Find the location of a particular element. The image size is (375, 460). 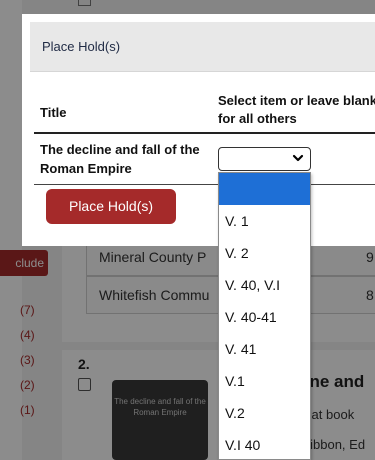

dropdown-option: V. 2 is located at coordinates (264, 253).